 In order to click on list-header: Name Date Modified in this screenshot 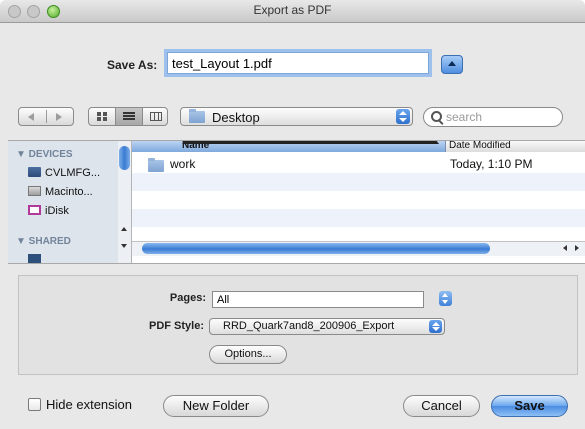, I will do `click(358, 146)`.